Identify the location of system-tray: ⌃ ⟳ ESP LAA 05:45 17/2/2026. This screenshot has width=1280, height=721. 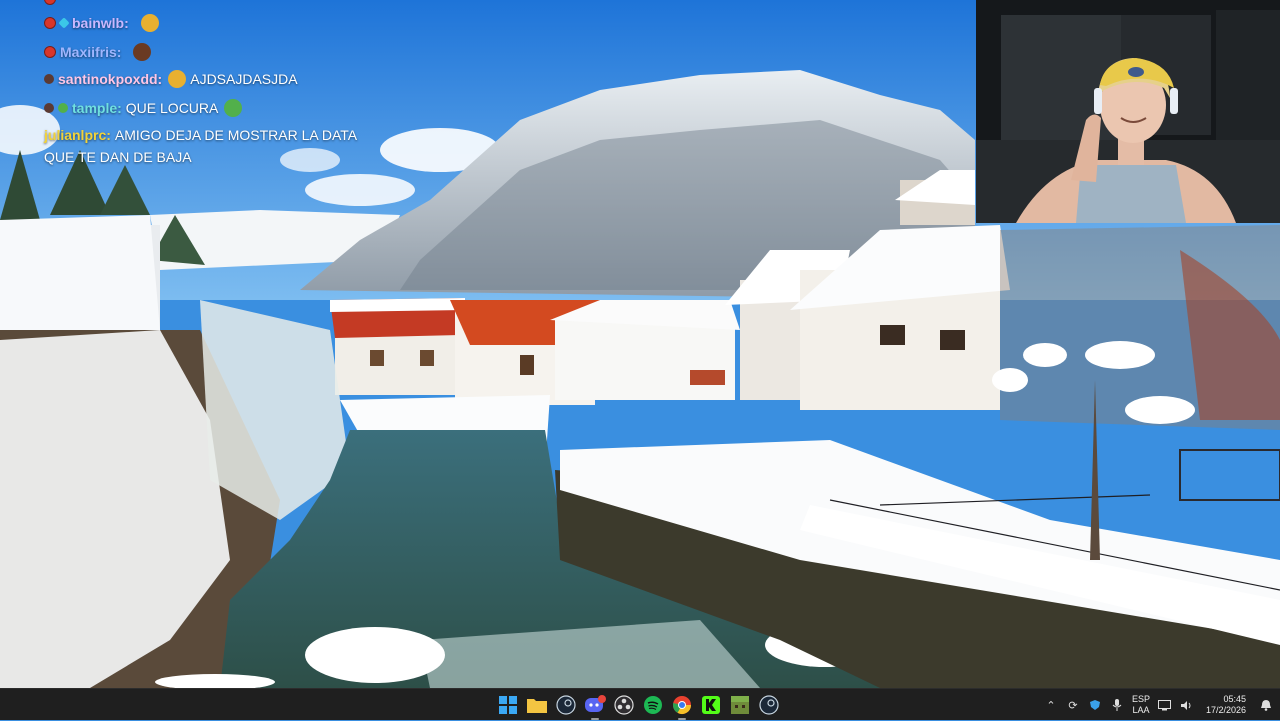
(1158, 705).